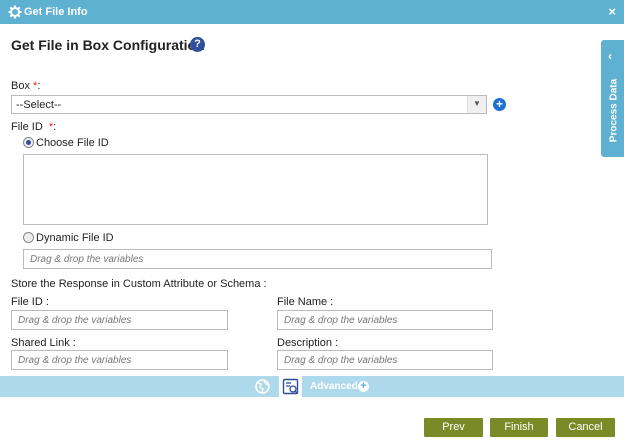 This screenshot has width=624, height=445. I want to click on finish-button: Finish, so click(519, 427).